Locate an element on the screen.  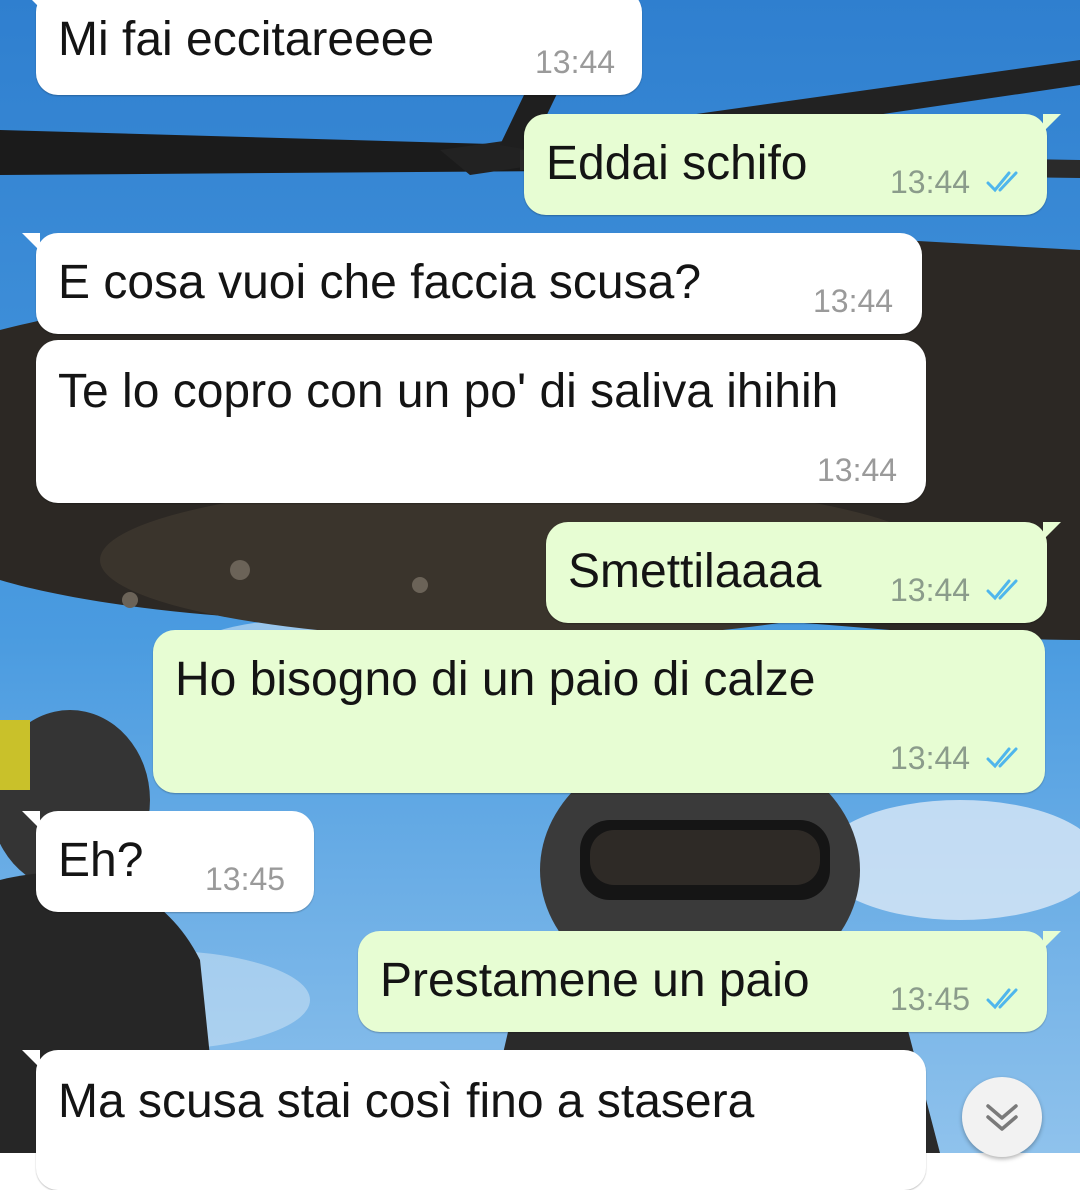
message-bubble-incoming: E cosa vuoi che faccia scusa? 13:44 is located at coordinates (472, 283).